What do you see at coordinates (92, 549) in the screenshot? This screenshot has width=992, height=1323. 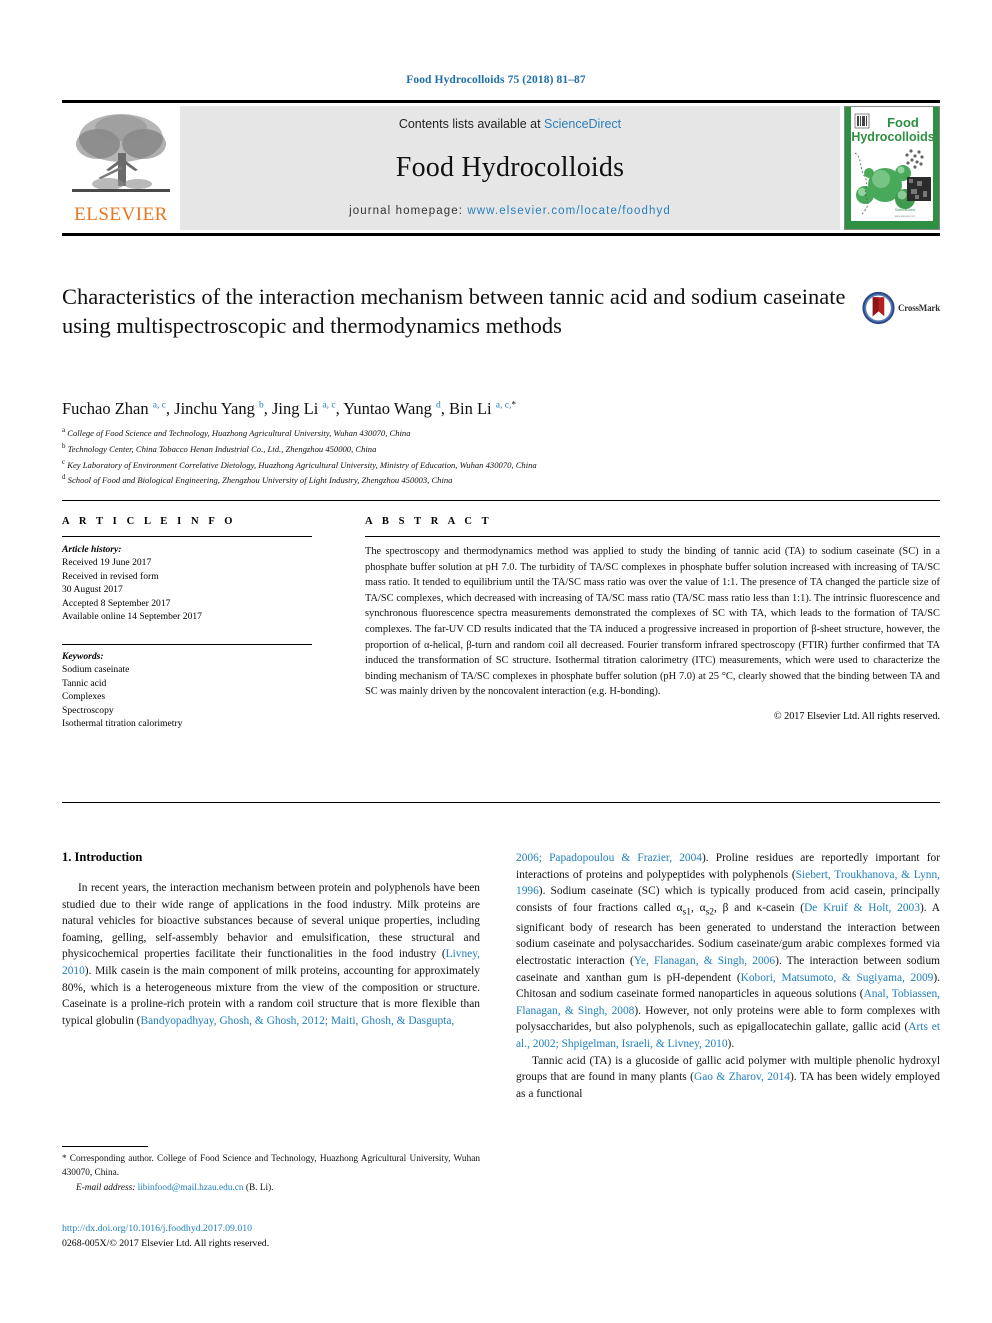 I see `article-history-label: Article history:` at bounding box center [92, 549].